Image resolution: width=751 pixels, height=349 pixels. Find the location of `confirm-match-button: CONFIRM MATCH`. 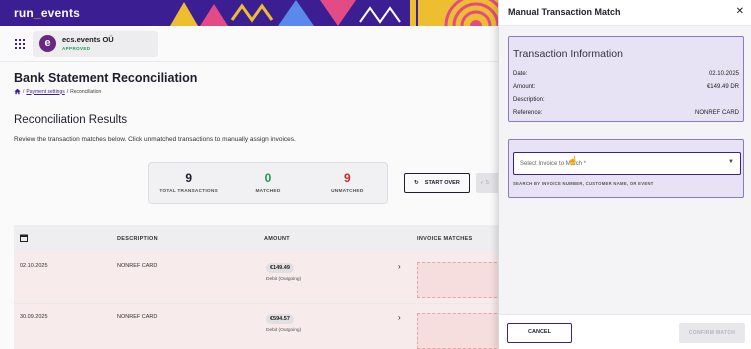

confirm-match-button: CONFIRM MATCH is located at coordinates (712, 333).